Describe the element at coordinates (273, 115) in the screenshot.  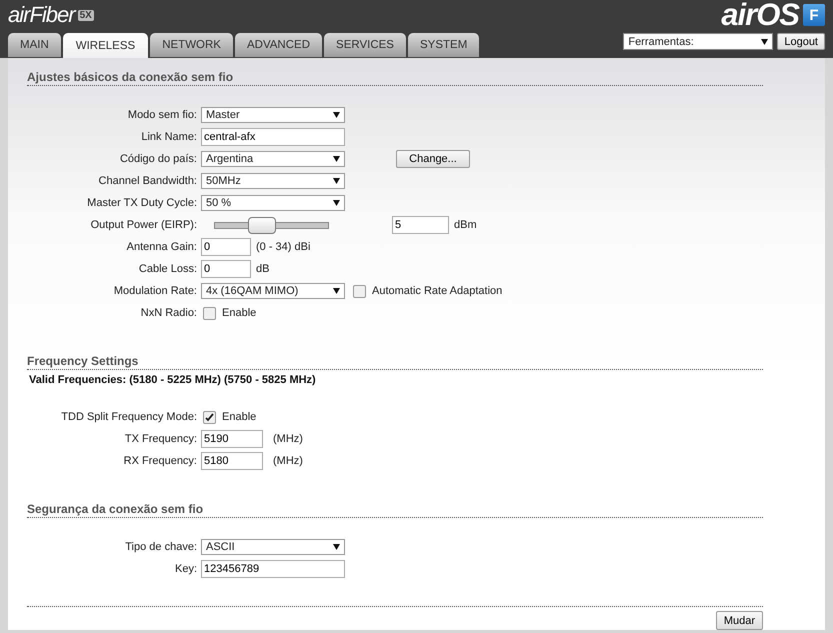
I see `dropdown: Master` at that location.